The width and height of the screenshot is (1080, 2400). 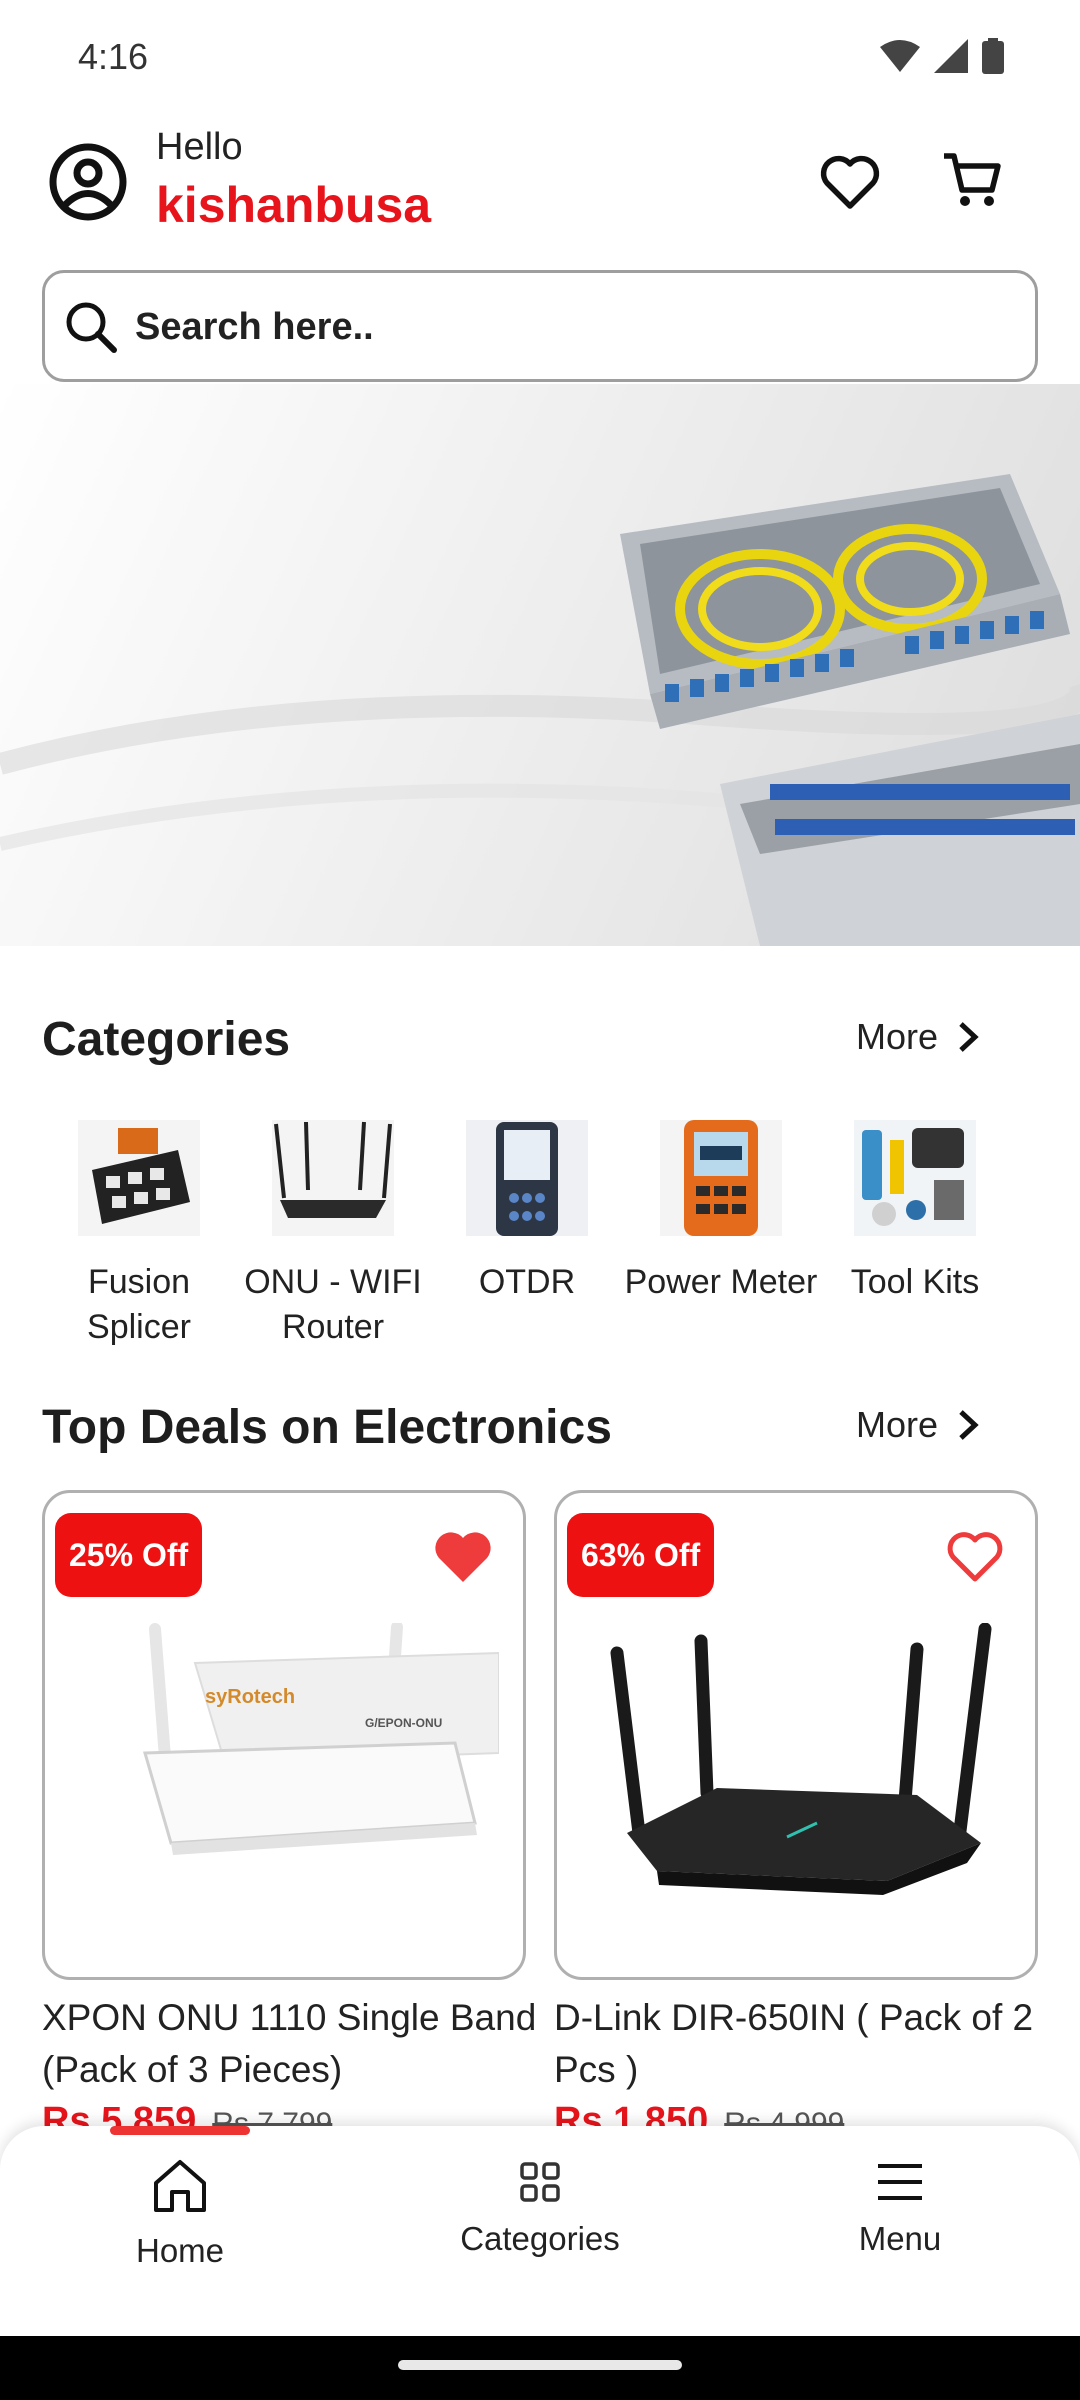 I want to click on grid-icon, so click(x=540, y=2182).